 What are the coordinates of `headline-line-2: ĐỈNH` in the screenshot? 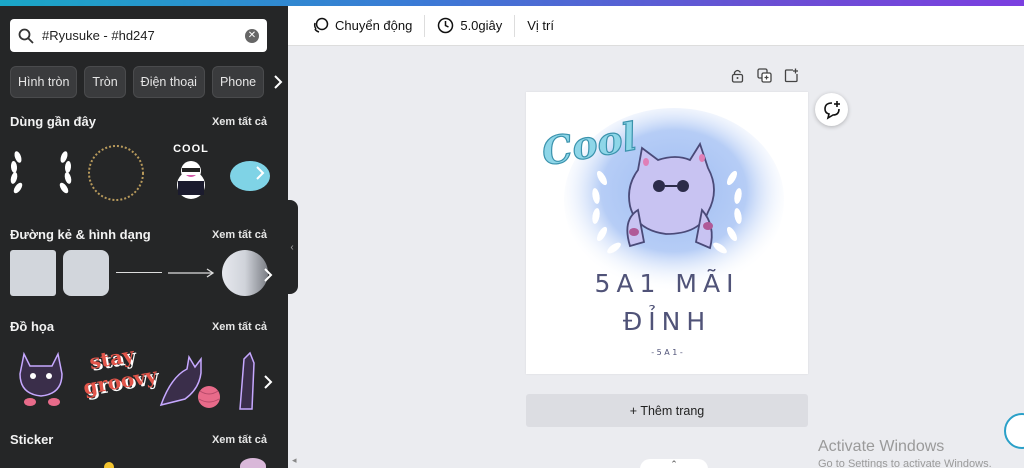 It's located at (667, 320).